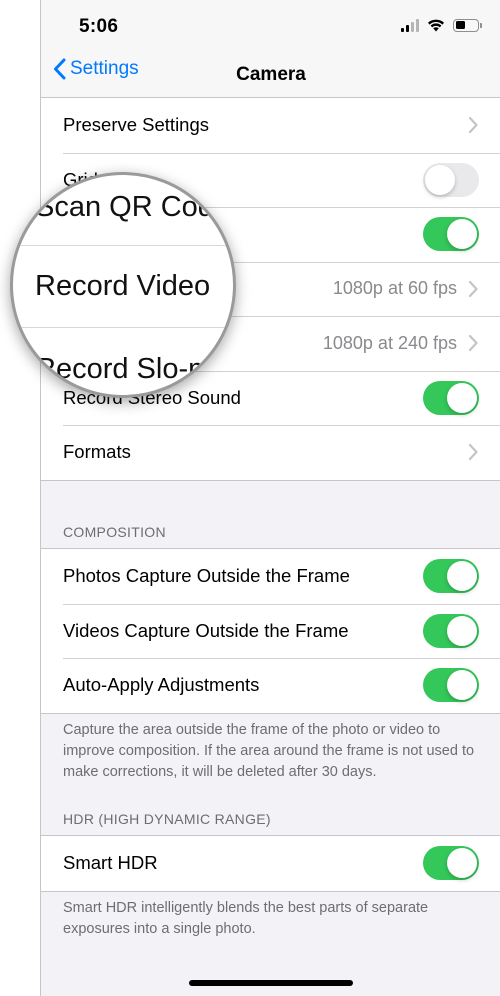 Image resolution: width=500 pixels, height=996 pixels. I want to click on signal-icon, so click(410, 25).